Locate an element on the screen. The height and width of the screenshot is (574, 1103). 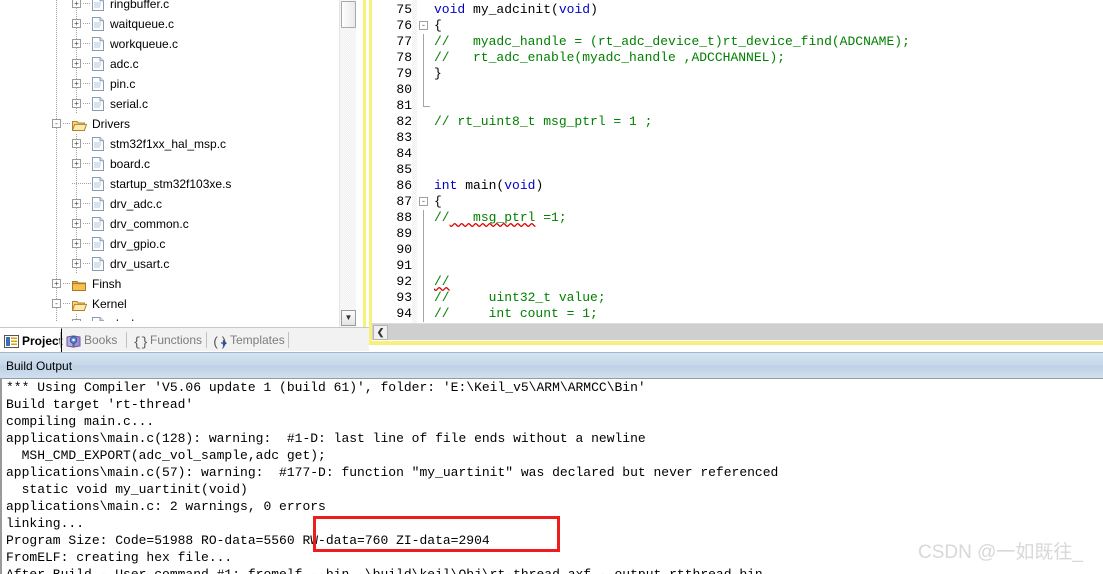
tree-file-item: + board.c is located at coordinates (169, 164).